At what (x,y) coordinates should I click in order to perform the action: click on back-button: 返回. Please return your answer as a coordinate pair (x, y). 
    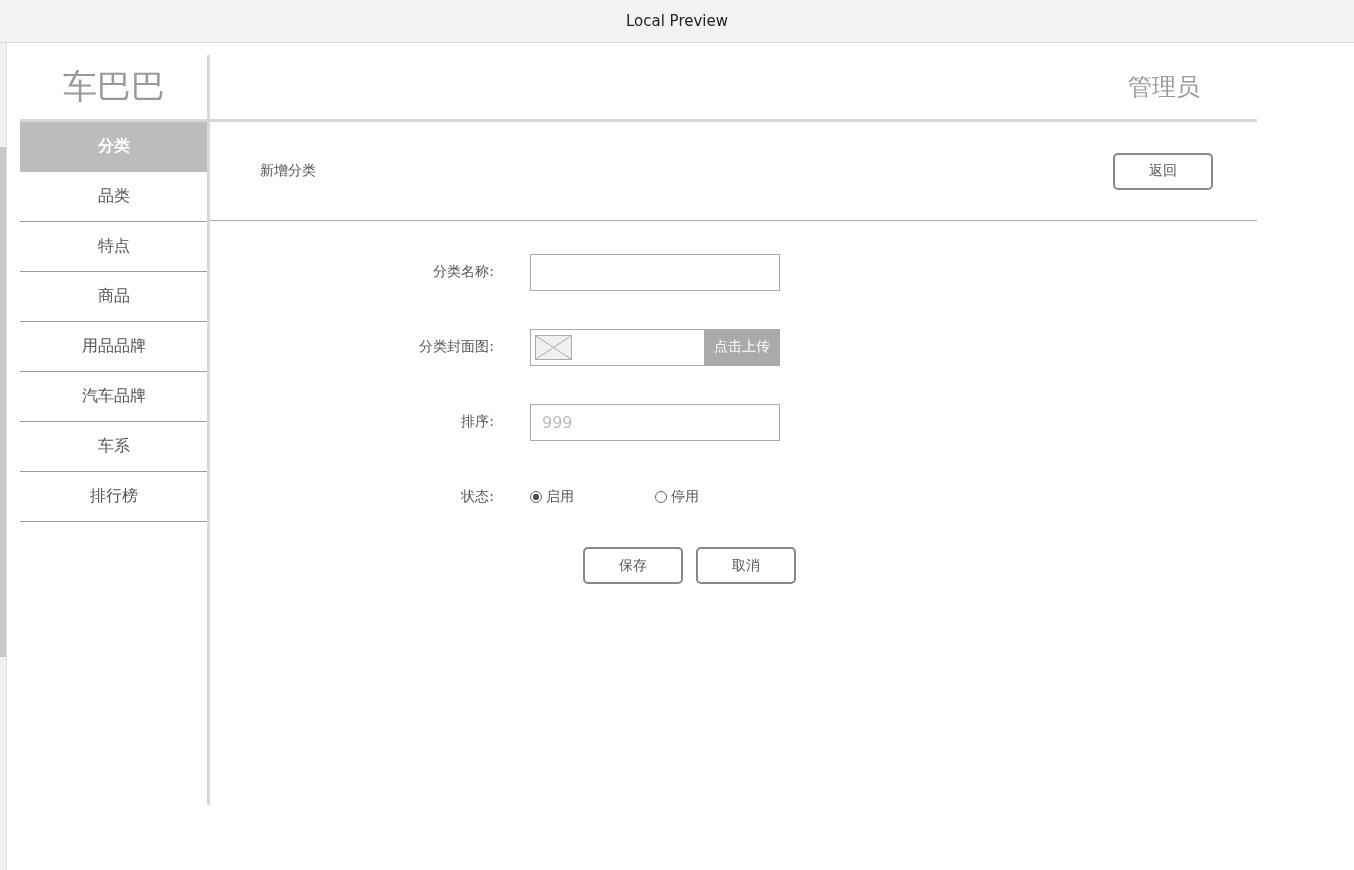
    Looking at the image, I should click on (1163, 171).